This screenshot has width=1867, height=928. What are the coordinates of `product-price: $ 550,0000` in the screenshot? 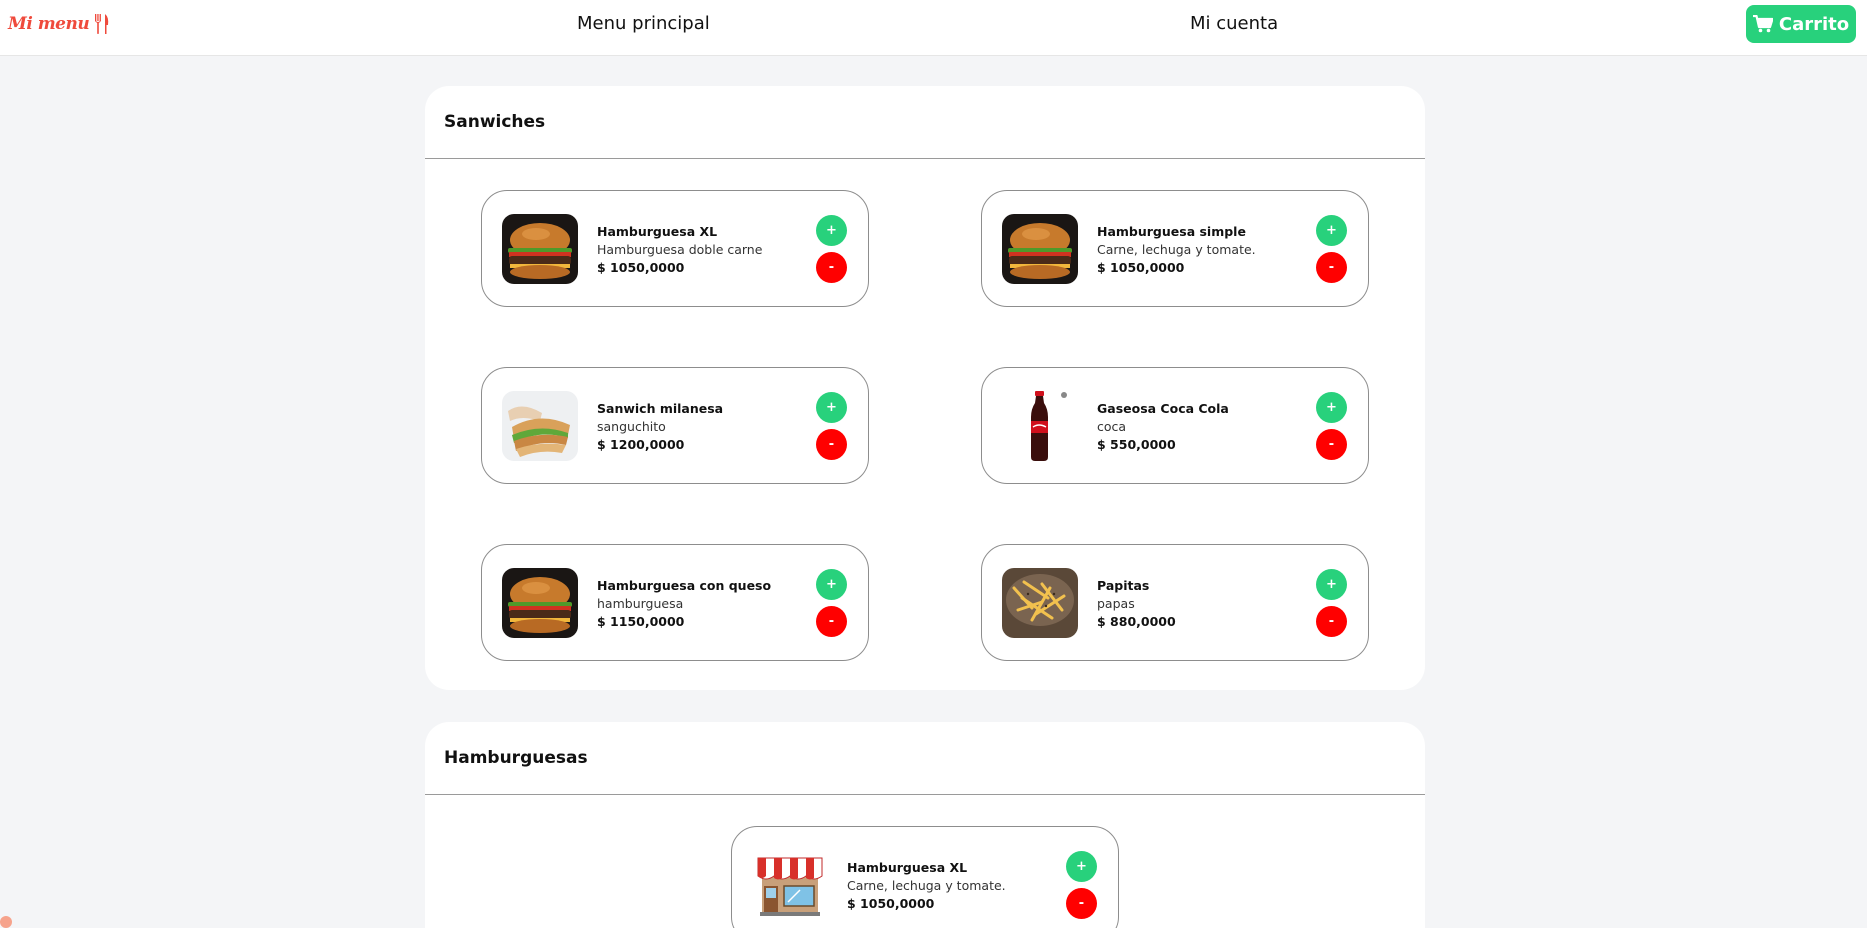 It's located at (1136, 444).